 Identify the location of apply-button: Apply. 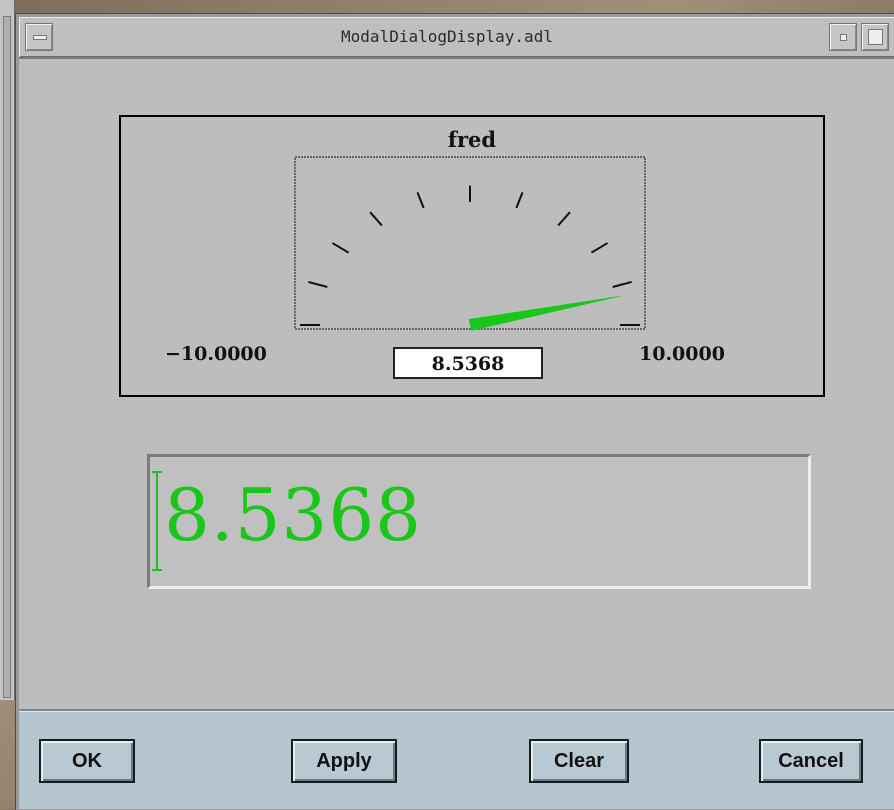
(344, 761).